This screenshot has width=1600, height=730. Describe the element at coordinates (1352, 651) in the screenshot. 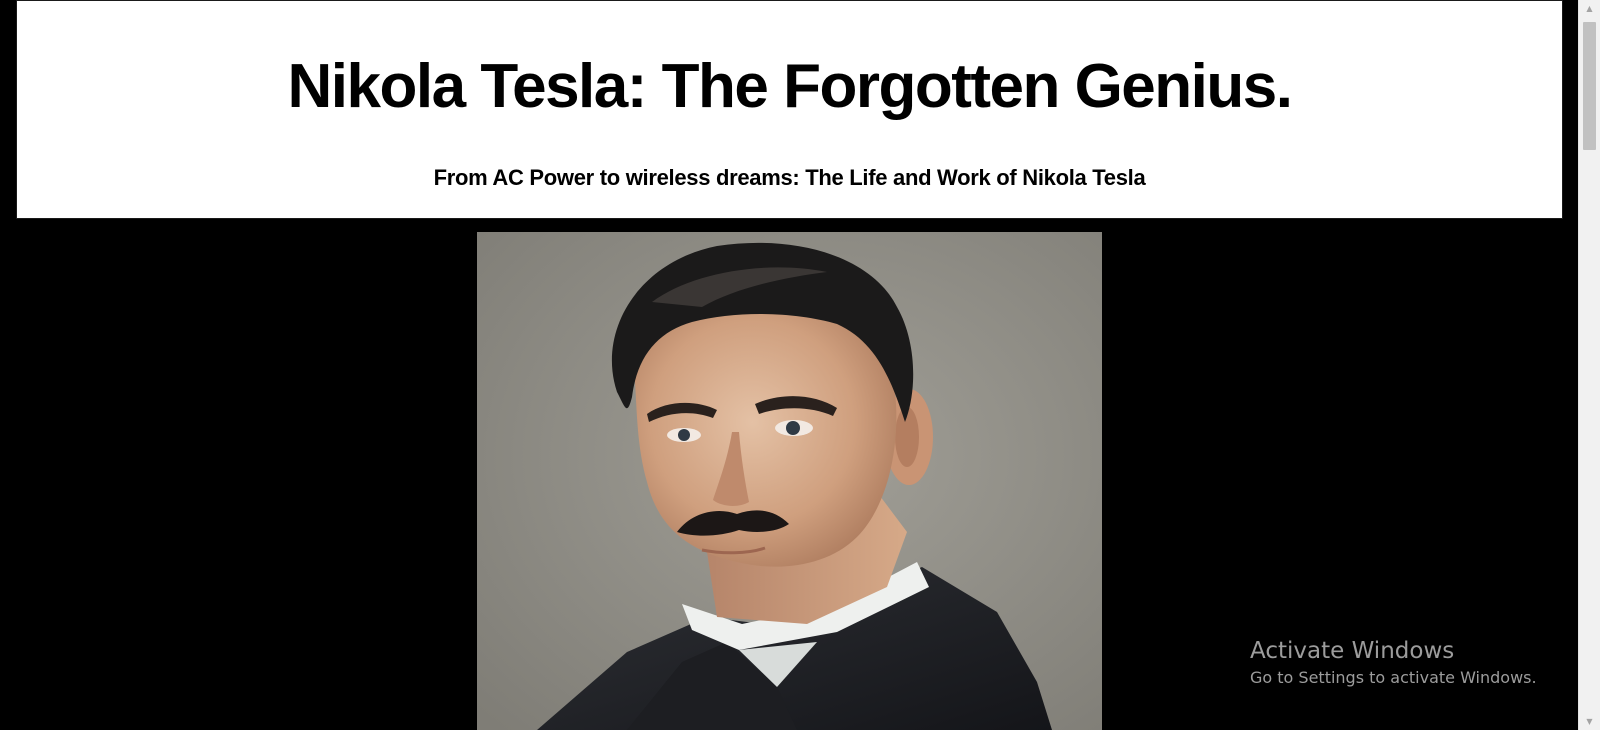

I see `watermark-title: Activate Windows` at that location.